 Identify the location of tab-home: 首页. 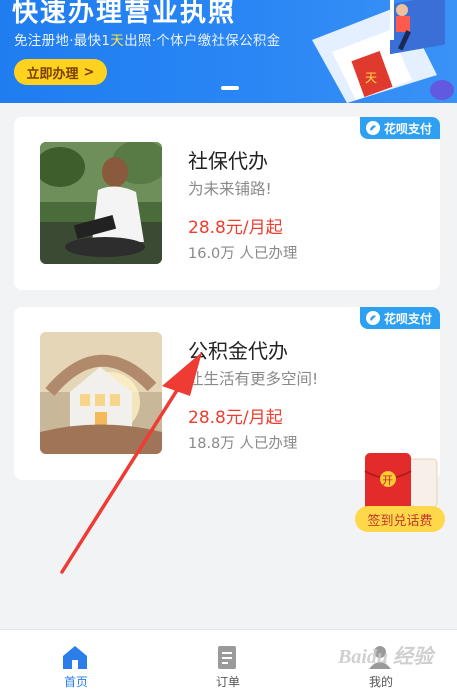
(76, 659).